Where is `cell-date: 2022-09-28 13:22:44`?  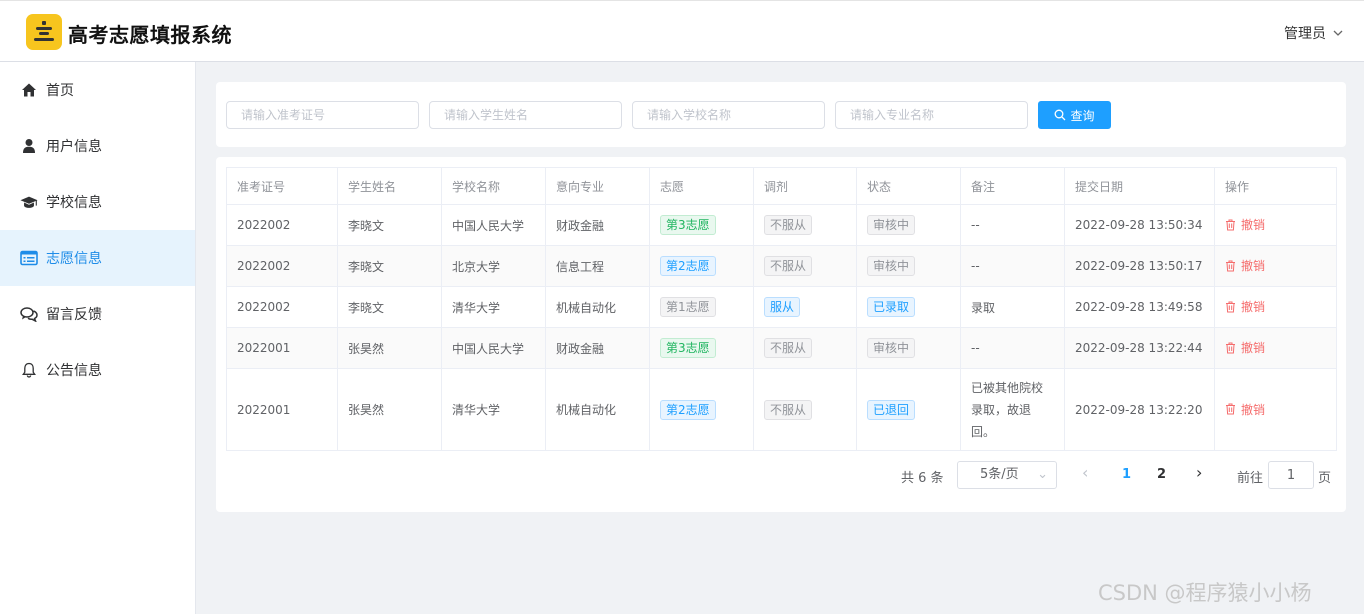
cell-date: 2022-09-28 13:22:44 is located at coordinates (1139, 348).